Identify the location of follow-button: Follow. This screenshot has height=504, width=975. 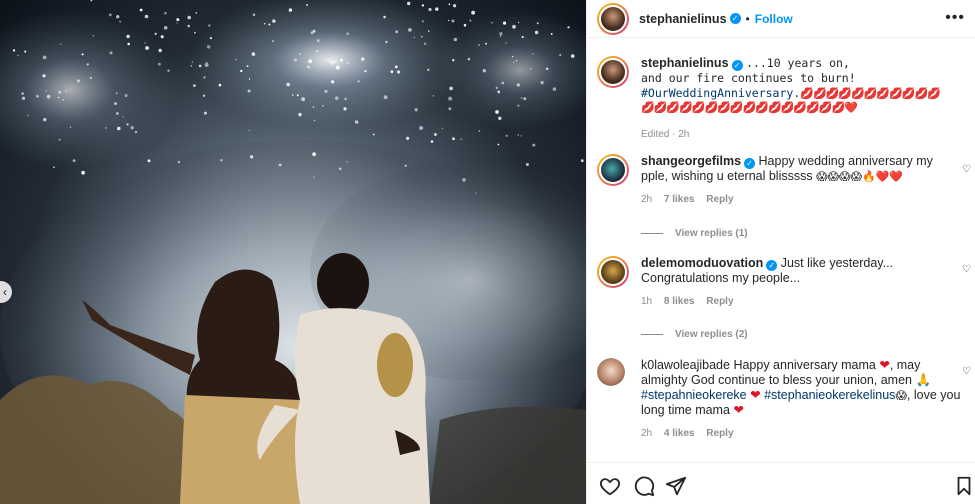
(774, 19).